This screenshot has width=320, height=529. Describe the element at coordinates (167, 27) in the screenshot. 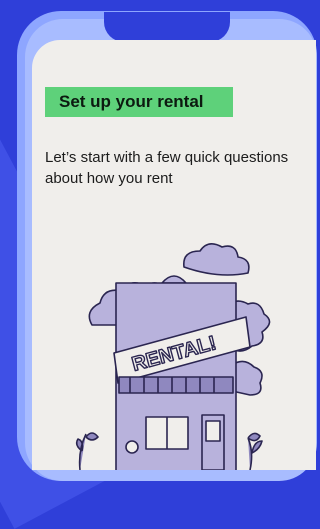

I see `phone-notch` at that location.